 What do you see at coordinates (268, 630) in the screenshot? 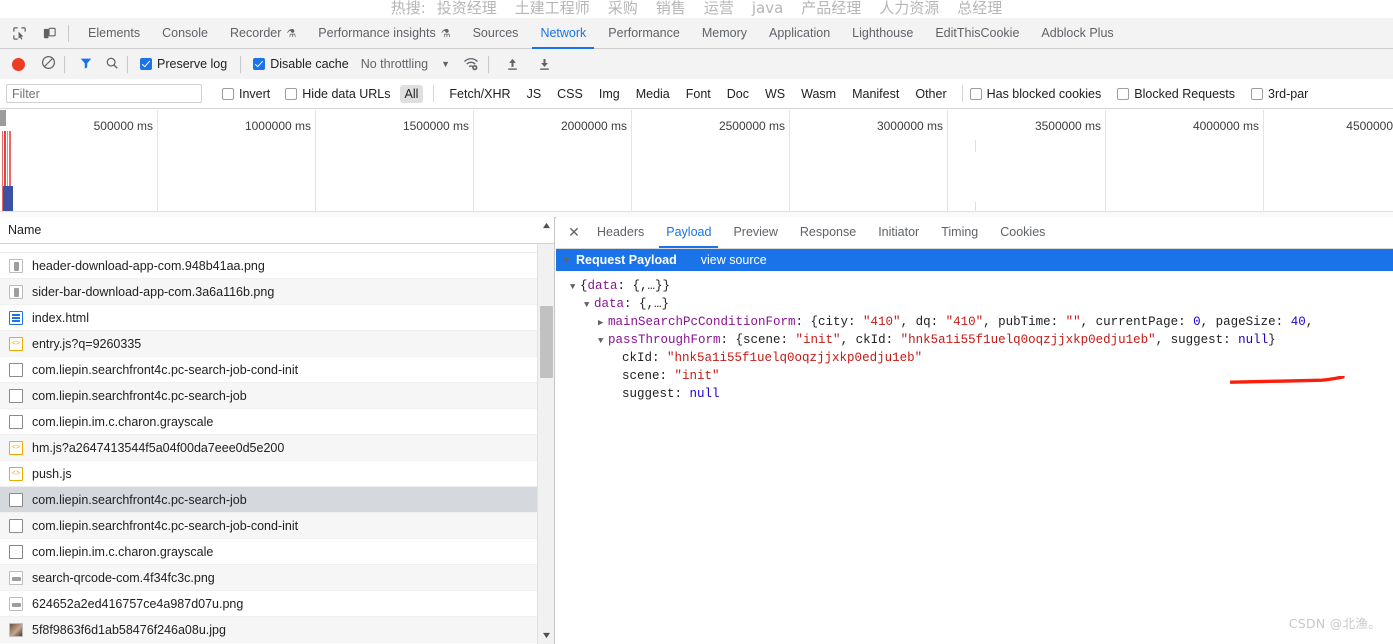
I see `table-row: 5f8f9863f6d1ab58476f246a08u.jpg` at bounding box center [268, 630].